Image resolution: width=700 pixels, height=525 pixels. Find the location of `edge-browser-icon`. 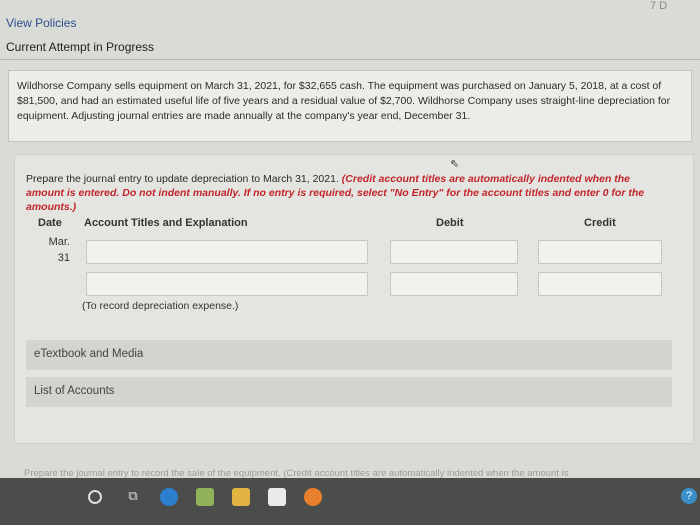

edge-browser-icon is located at coordinates (169, 497).